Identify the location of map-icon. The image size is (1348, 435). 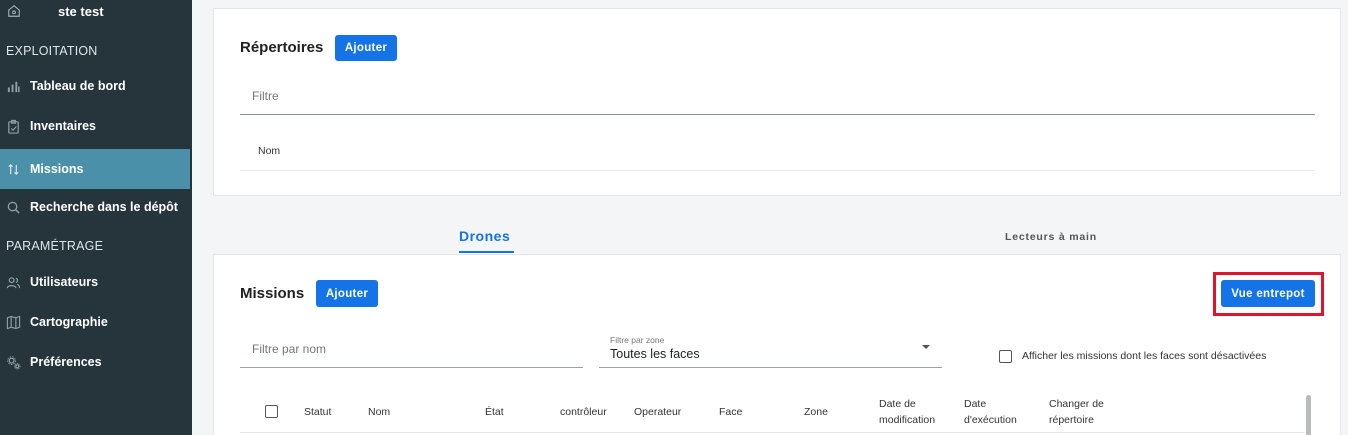
(13, 322).